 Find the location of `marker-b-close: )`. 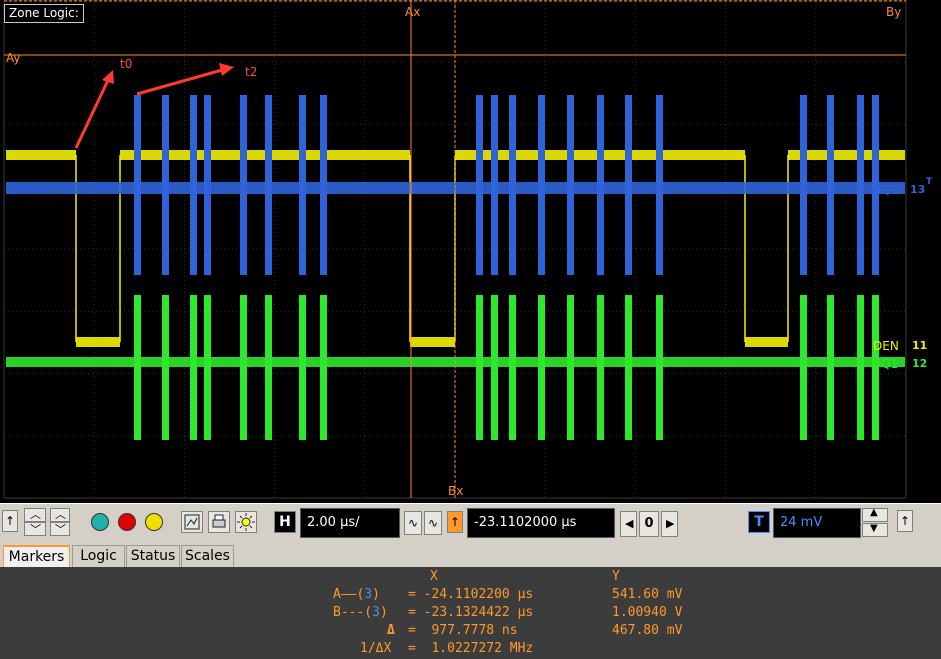

marker-b-close: ) is located at coordinates (383, 612).